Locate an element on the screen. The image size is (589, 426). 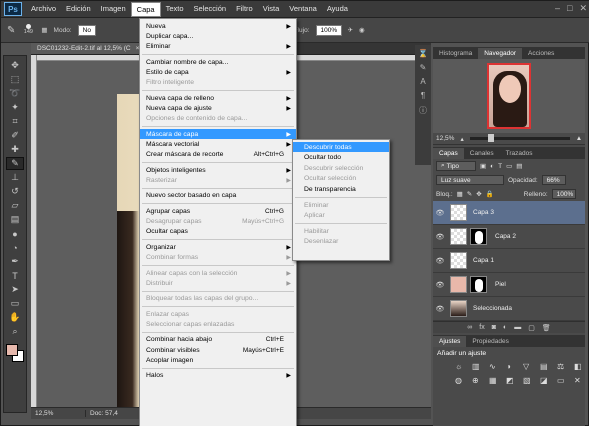
menu-item-mascara-de-capa: Máscara de capa ▶ is located at coordinates (218, 134).